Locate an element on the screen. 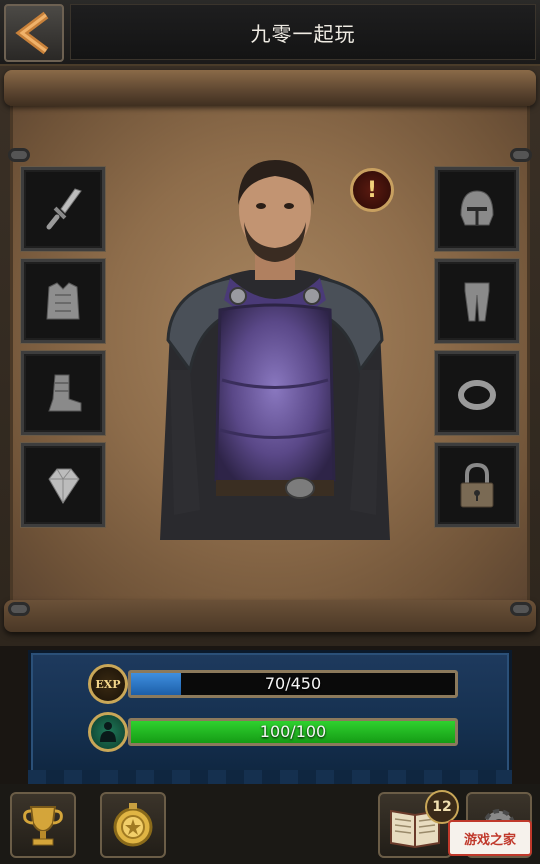  notification-badge: 12 is located at coordinates (442, 807).